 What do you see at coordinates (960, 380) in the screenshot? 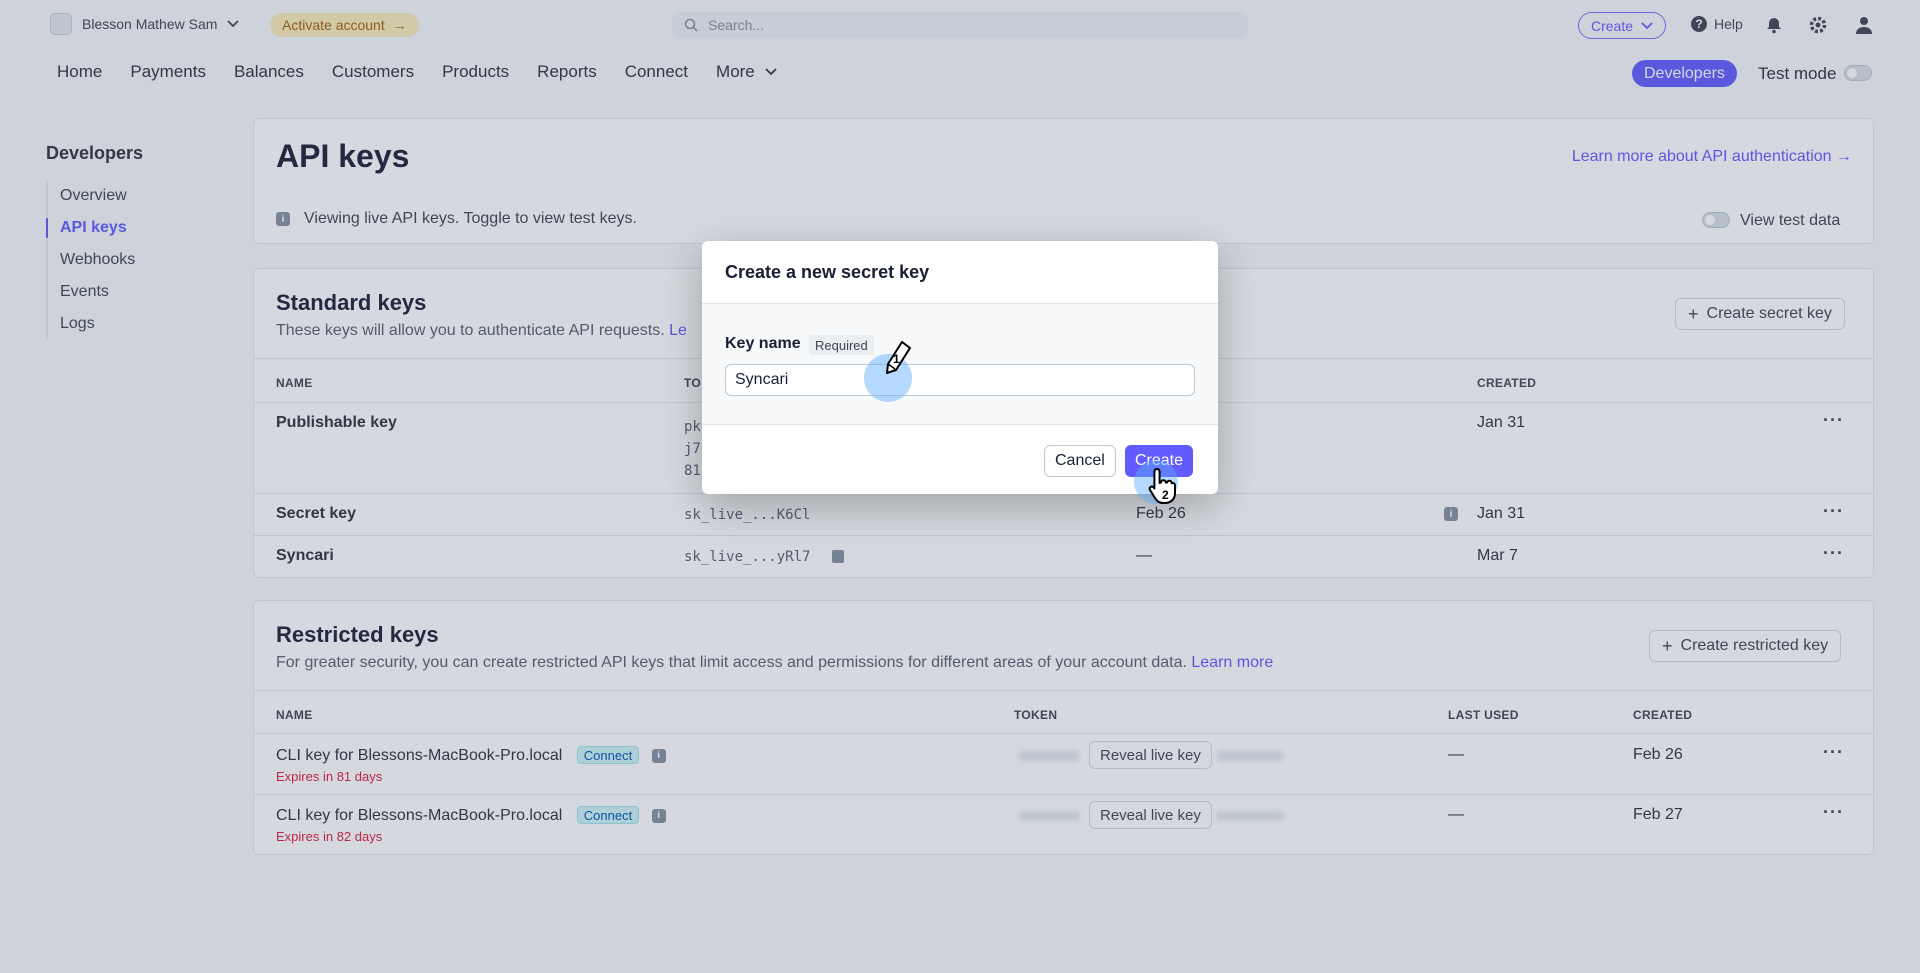
I see `key-name-input: Syncari` at bounding box center [960, 380].